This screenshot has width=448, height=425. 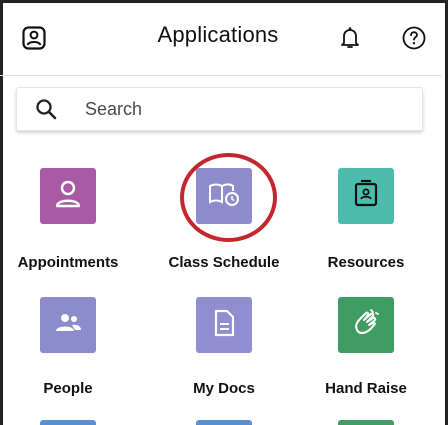 I want to click on search-bar: Search, so click(x=219, y=109).